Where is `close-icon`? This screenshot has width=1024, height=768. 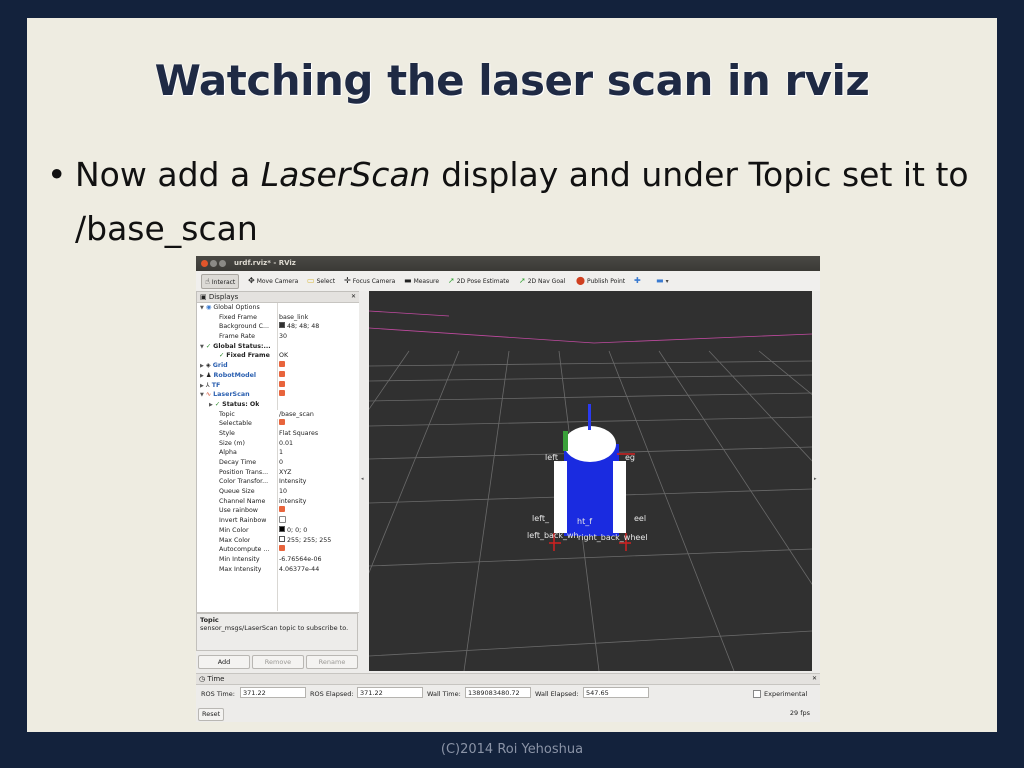 close-icon is located at coordinates (204, 263).